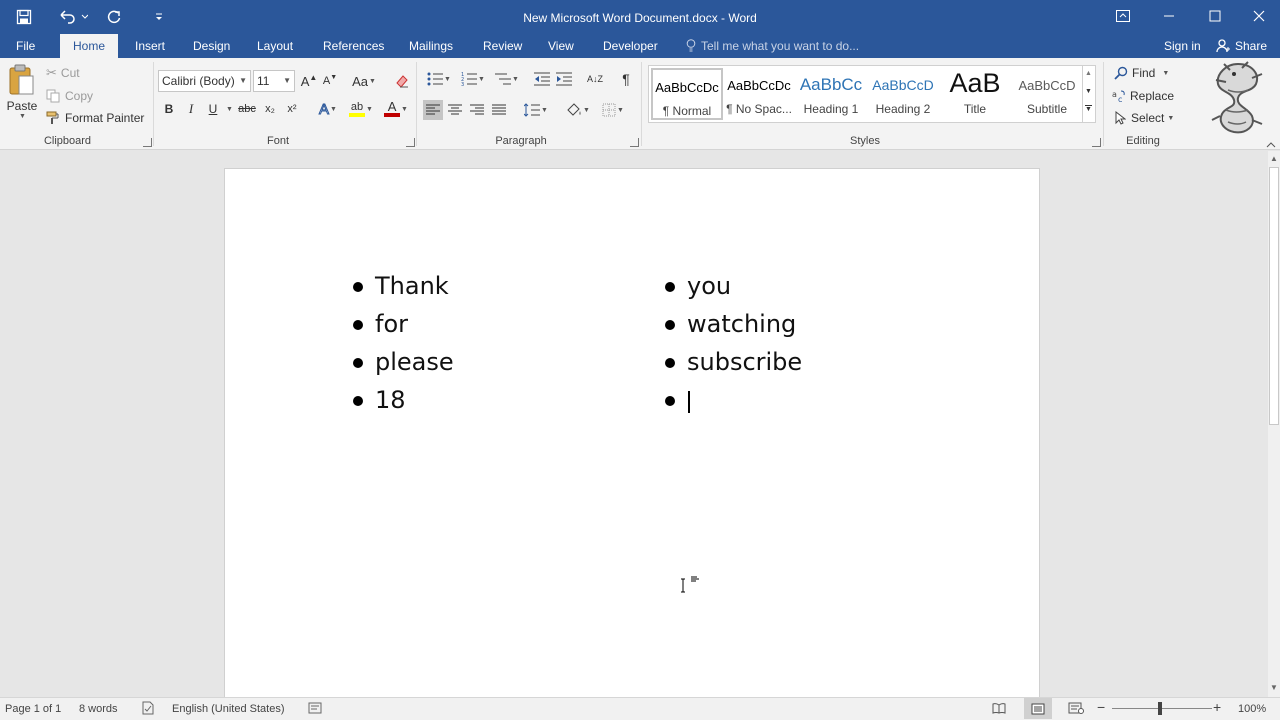 This screenshot has height=720, width=1280. I want to click on close-icon, so click(1259, 16).